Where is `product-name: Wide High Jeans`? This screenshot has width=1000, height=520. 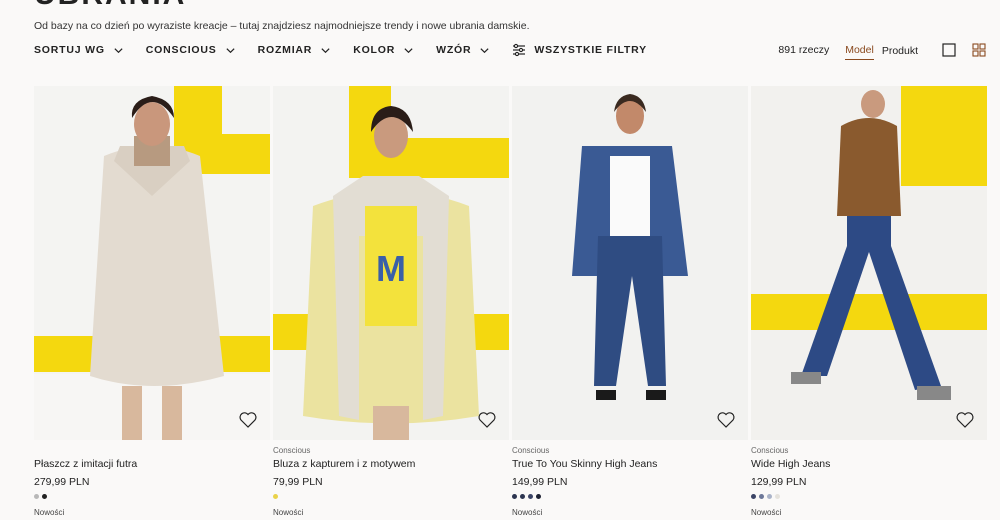
product-name: Wide High Jeans is located at coordinates (869, 464).